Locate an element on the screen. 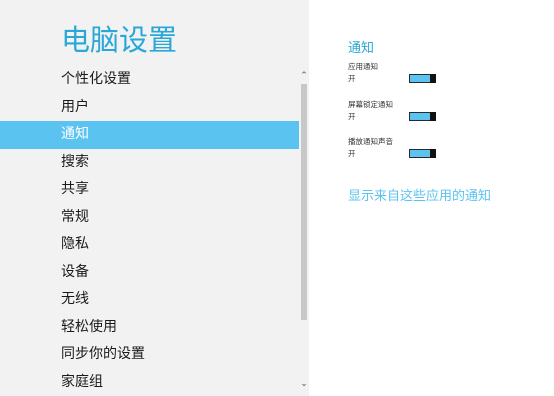  sidebar-item-privacy: 隐私 is located at coordinates (149, 245).